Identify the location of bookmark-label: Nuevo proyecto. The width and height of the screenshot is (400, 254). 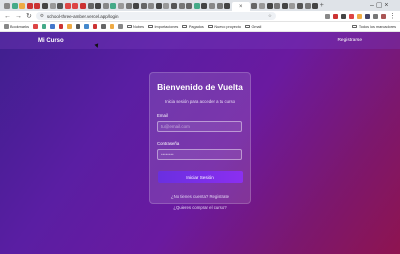
(227, 26).